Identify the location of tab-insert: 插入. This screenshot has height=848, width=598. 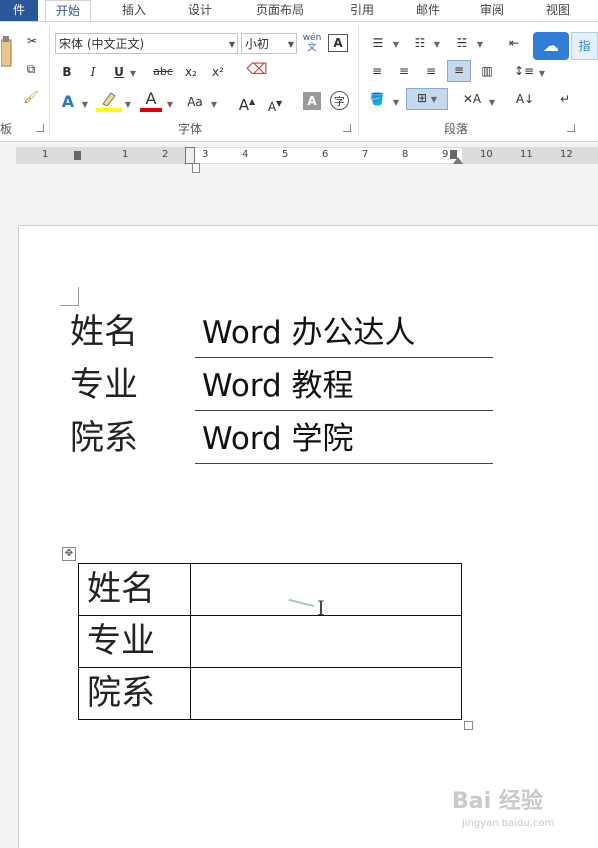
(134, 10).